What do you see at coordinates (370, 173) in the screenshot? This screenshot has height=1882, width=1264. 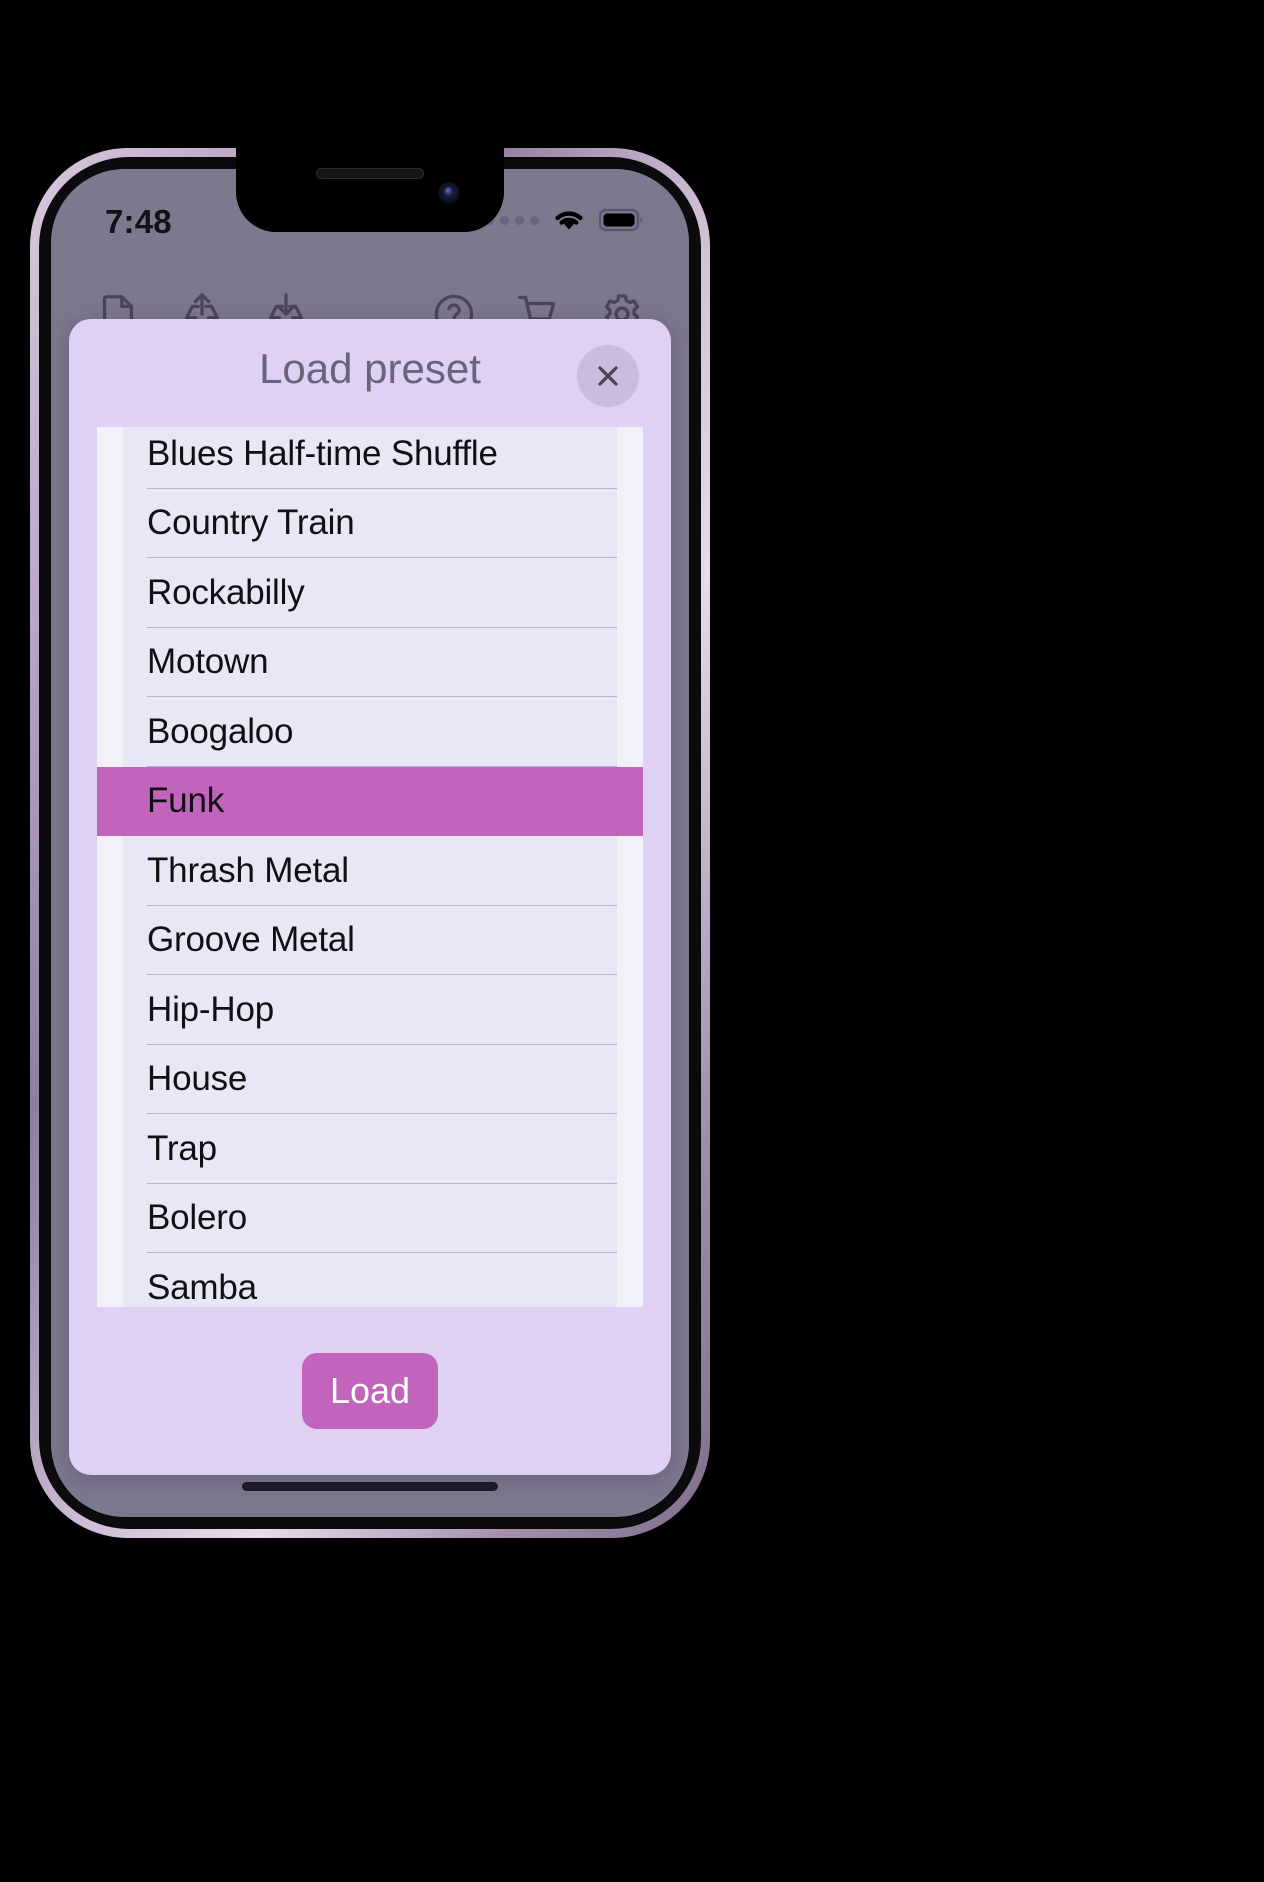 I see `earpiece-speaker` at bounding box center [370, 173].